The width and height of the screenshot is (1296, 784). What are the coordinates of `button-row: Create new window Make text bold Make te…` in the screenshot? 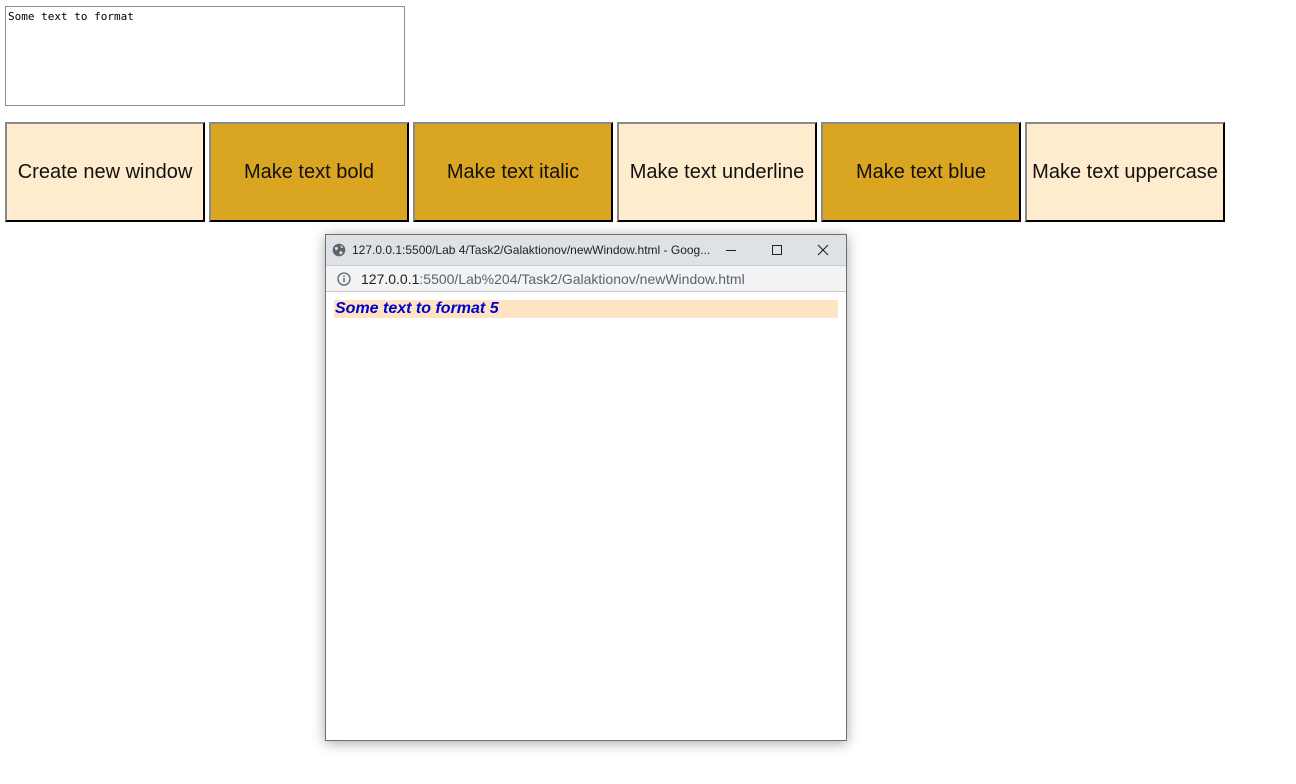 It's located at (615, 172).